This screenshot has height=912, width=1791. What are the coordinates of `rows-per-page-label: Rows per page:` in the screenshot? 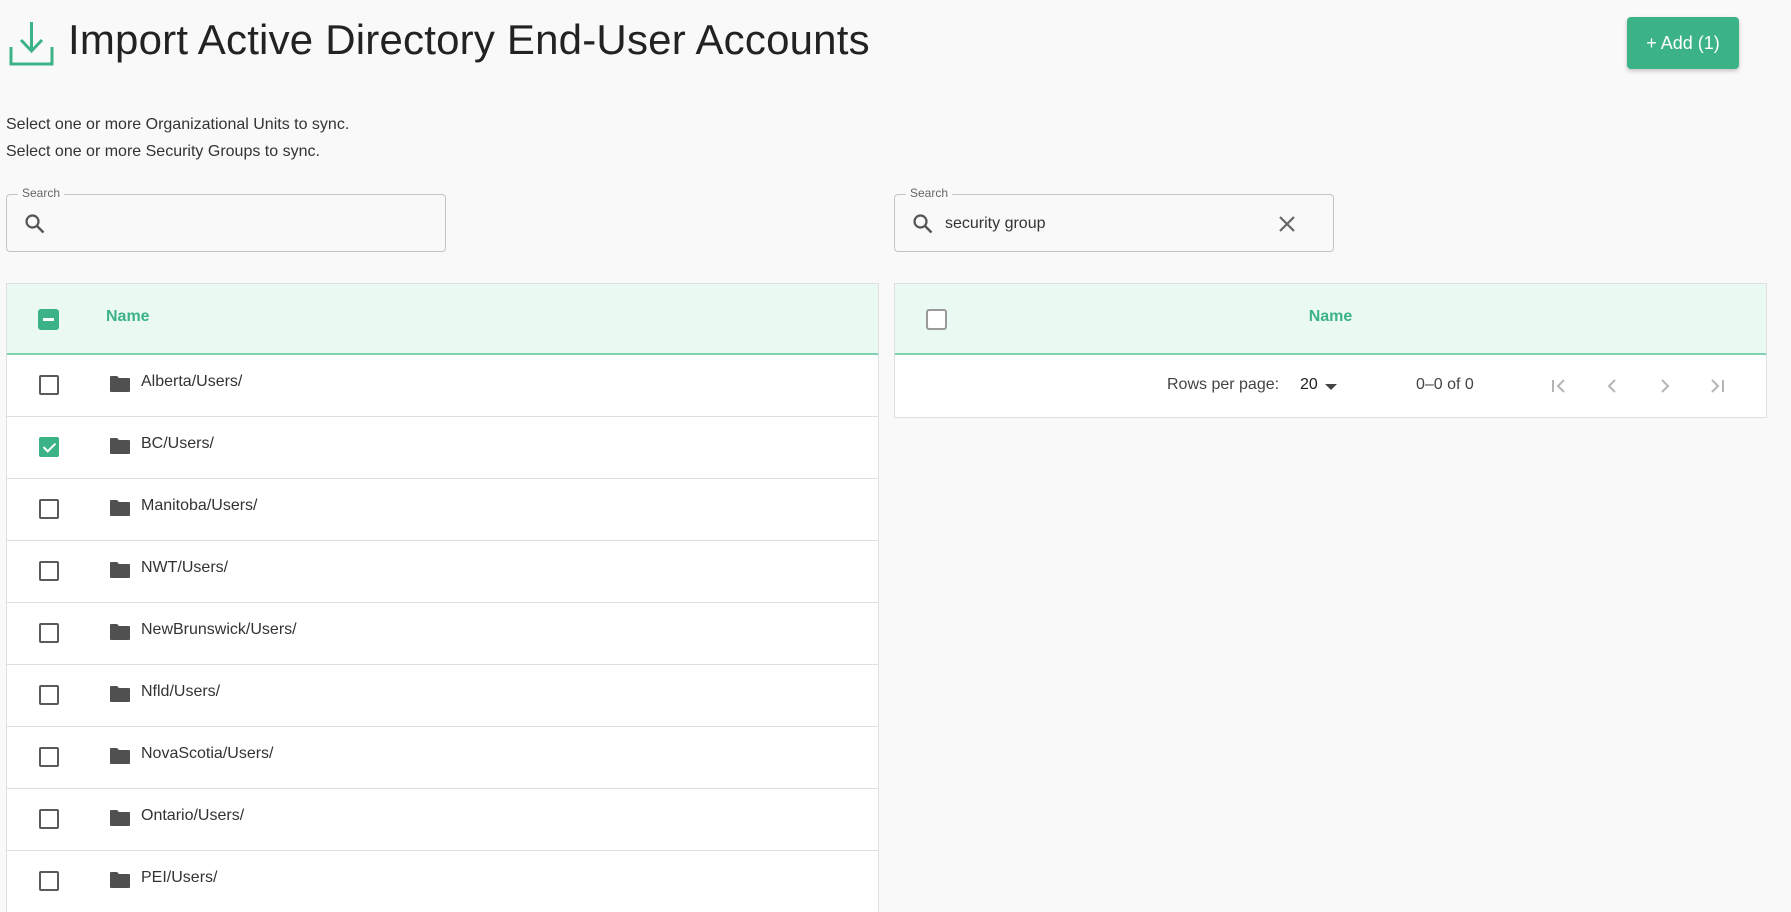 It's located at (1223, 384).